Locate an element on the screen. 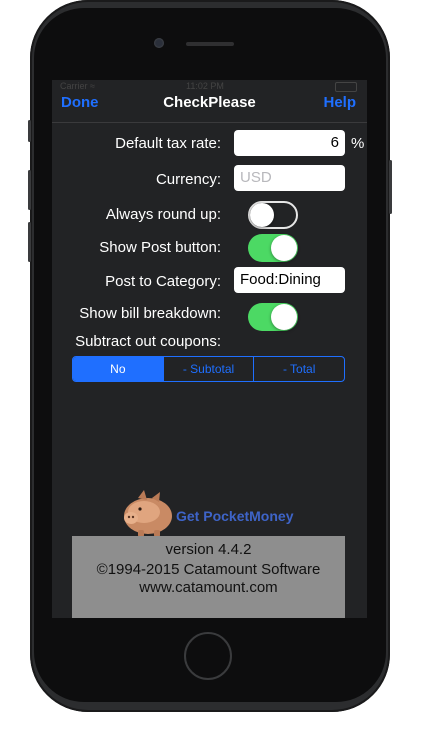 The image size is (422, 750). copyright-text: ©1994-2015 Catamount Software is located at coordinates (208, 569).